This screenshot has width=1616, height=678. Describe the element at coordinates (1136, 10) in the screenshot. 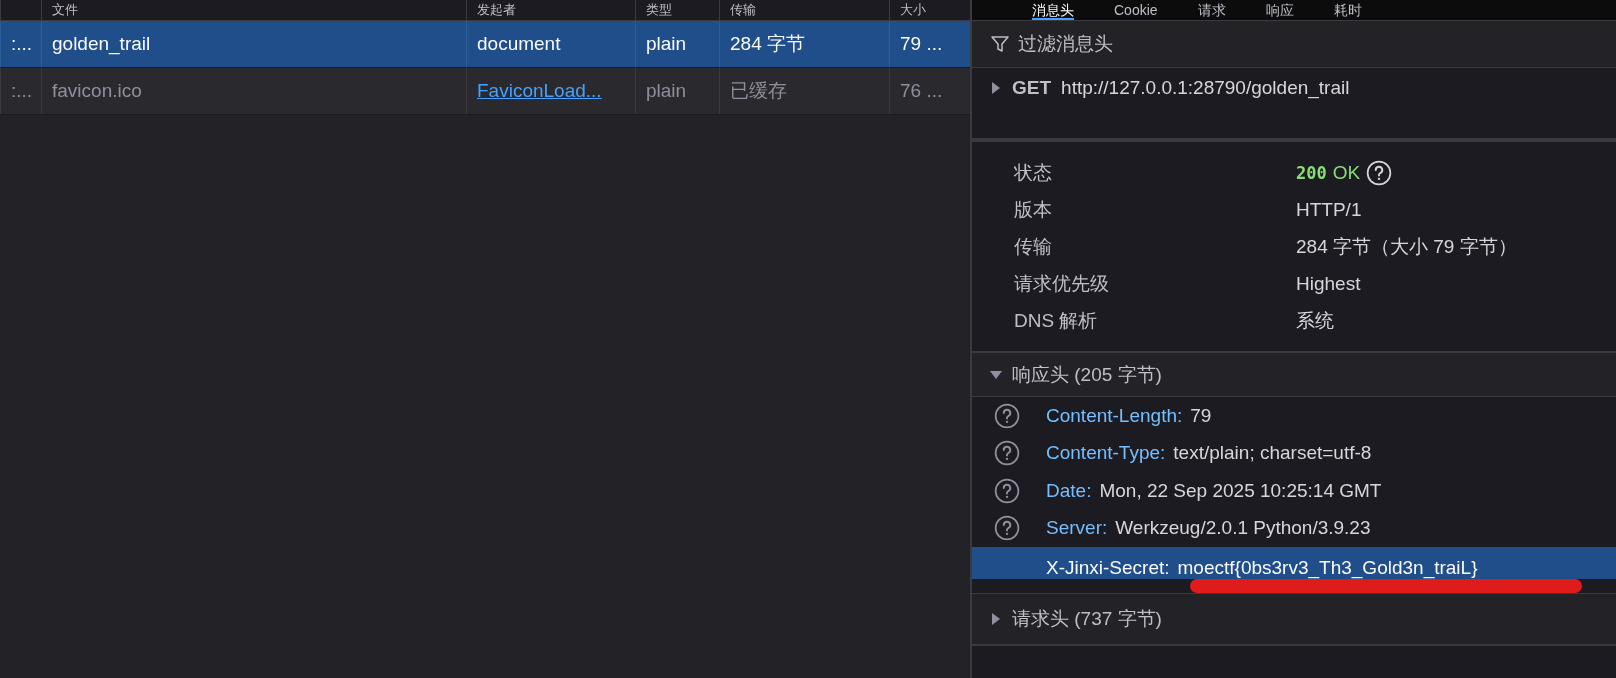

I see `panel-tab: Cookie` at that location.